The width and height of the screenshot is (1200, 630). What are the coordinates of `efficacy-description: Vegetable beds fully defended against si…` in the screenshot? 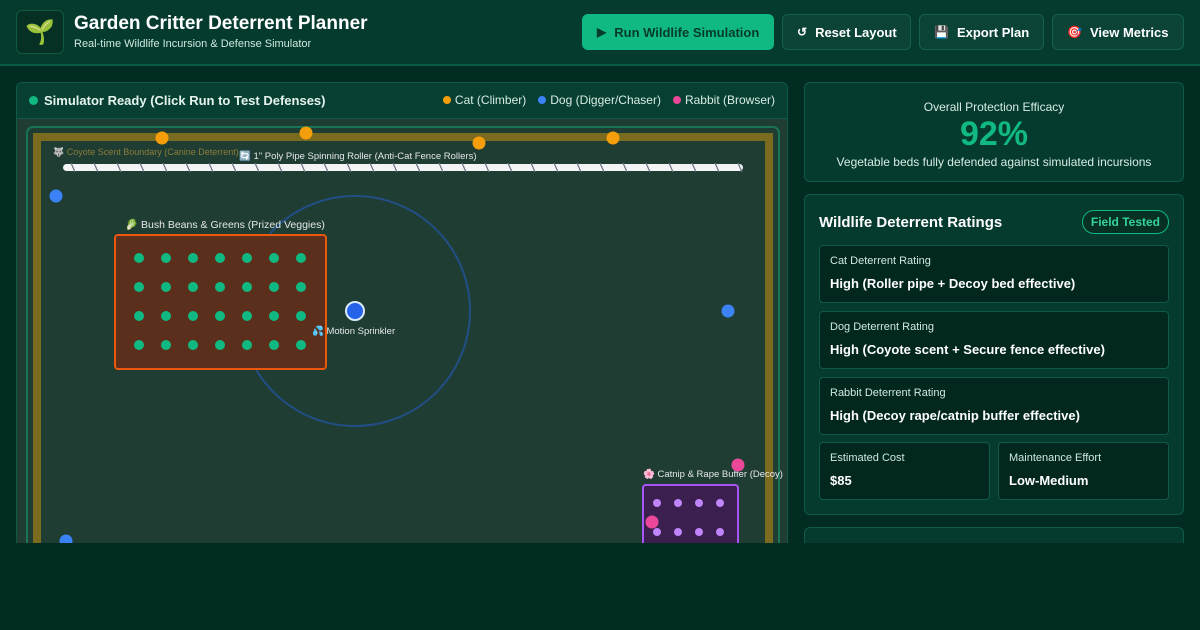 It's located at (994, 162).